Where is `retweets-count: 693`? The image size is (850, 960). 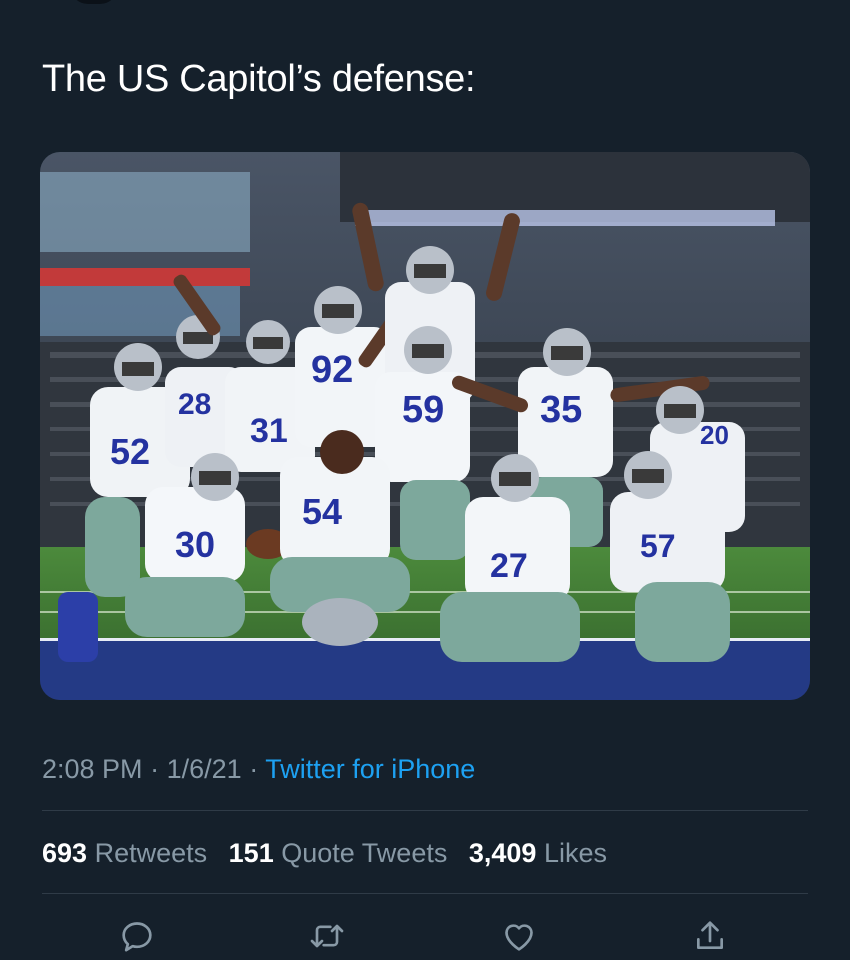 retweets-count: 693 is located at coordinates (65, 853).